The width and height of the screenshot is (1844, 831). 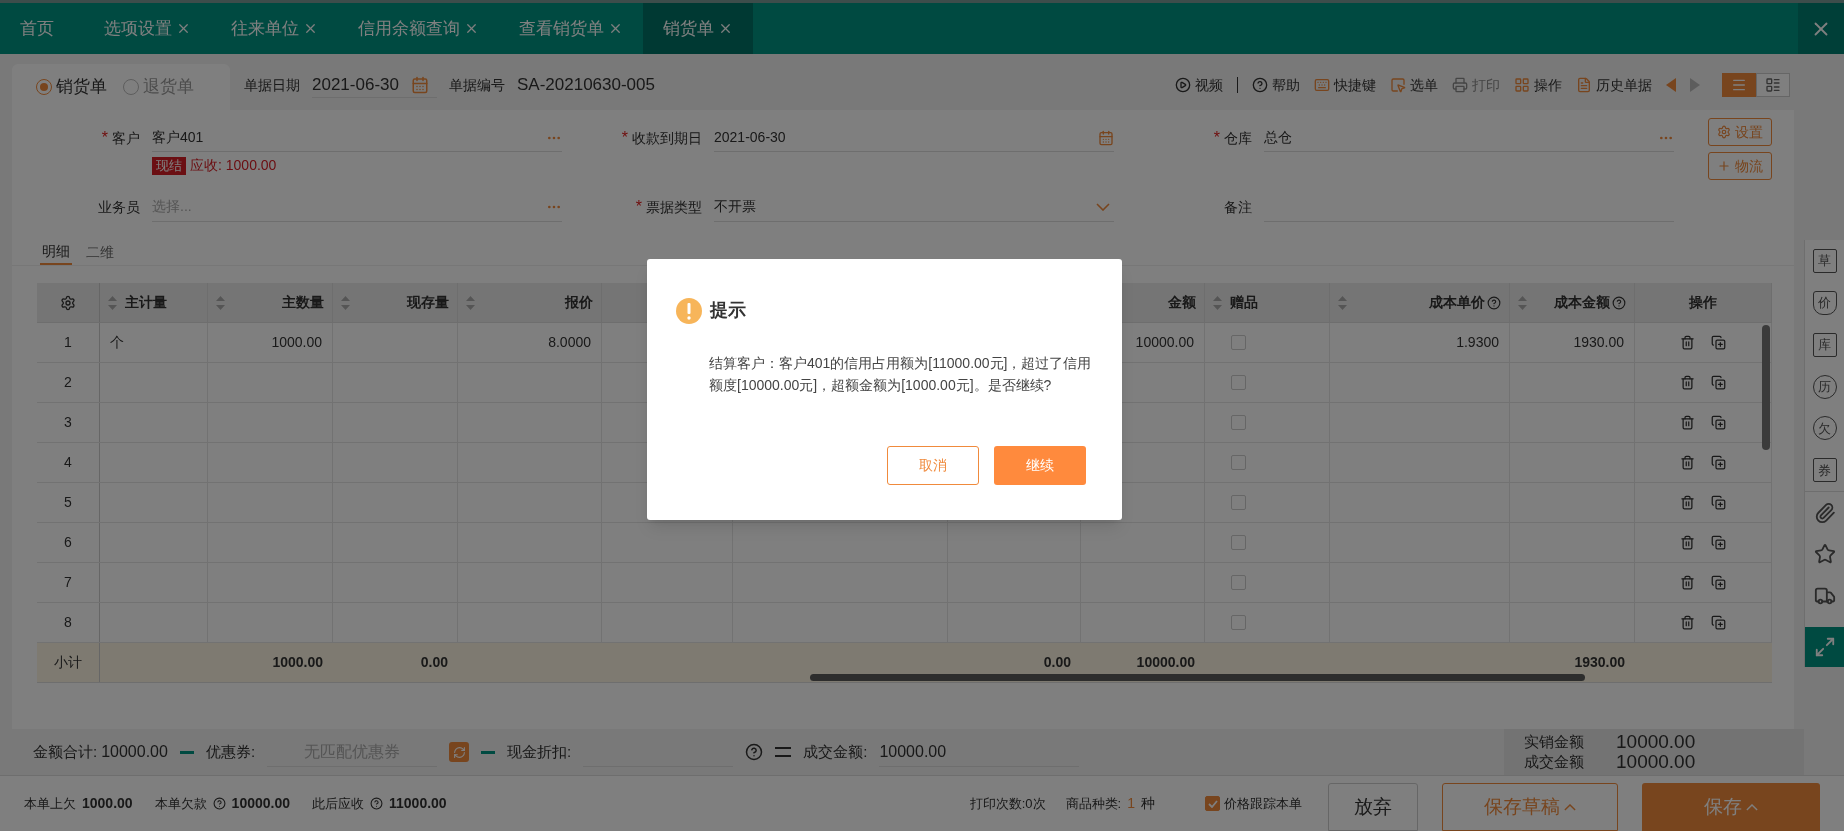 What do you see at coordinates (68, 302) in the screenshot?
I see `settings-icon` at bounding box center [68, 302].